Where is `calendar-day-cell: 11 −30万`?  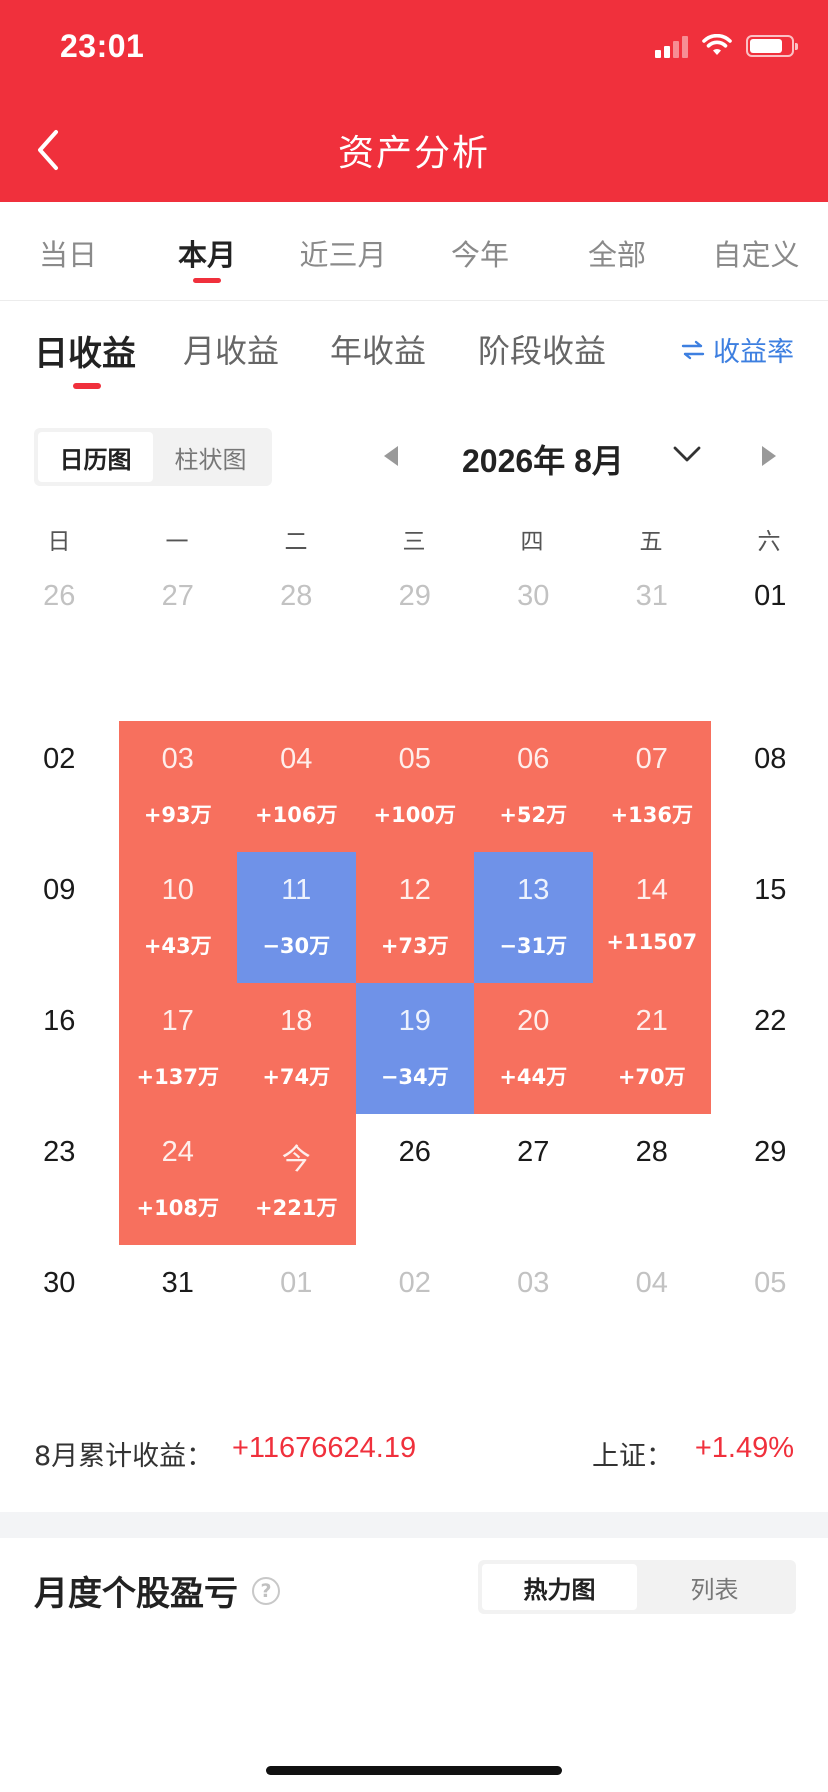
calendar-day-cell: 11 −30万 is located at coordinates (296, 917).